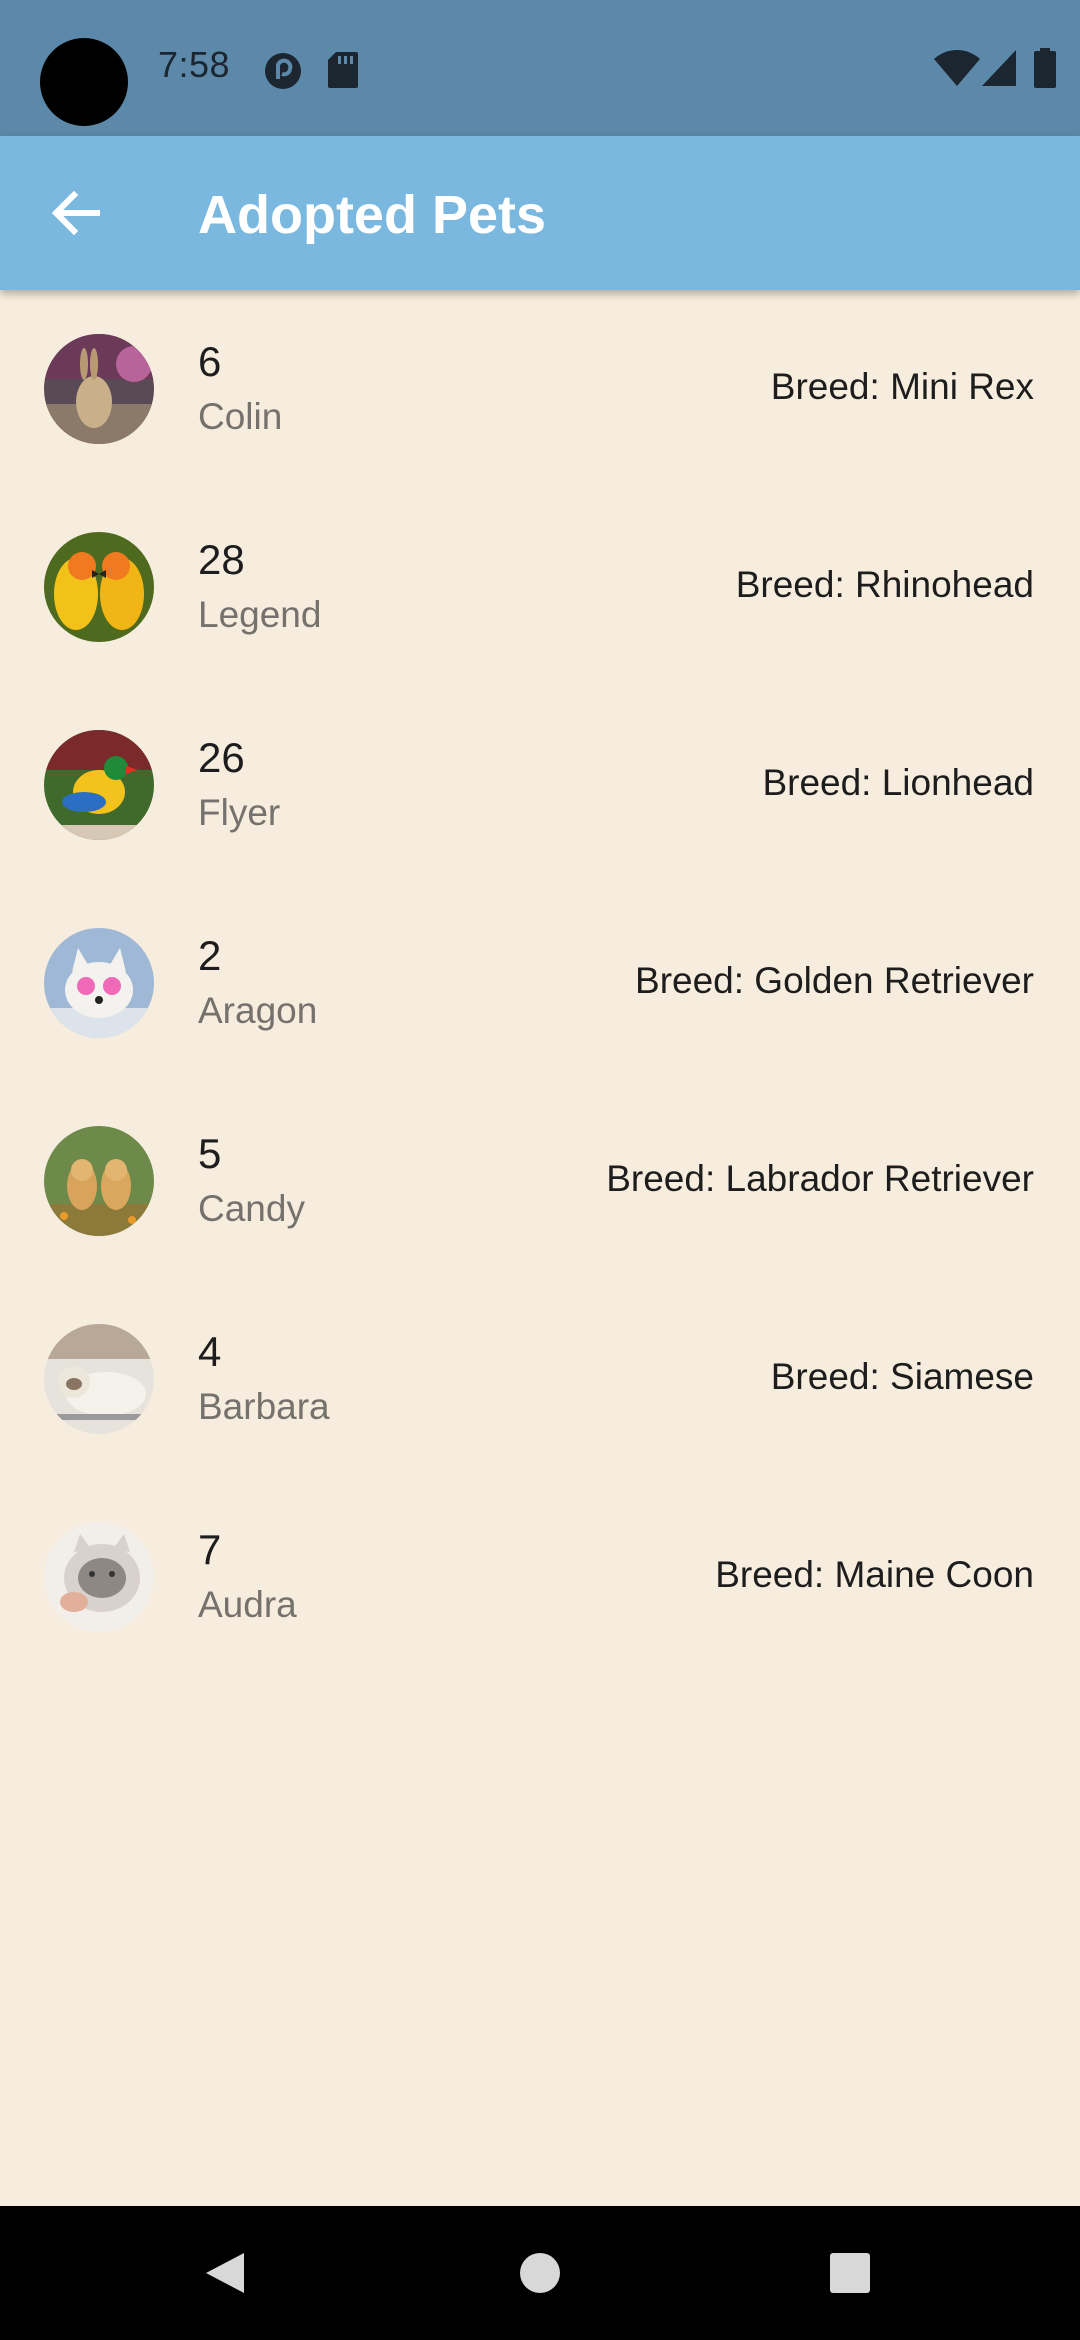  Describe the element at coordinates (540, 1379) in the screenshot. I see `pet-list-item: 4 Barbara Breed: Siamese` at that location.